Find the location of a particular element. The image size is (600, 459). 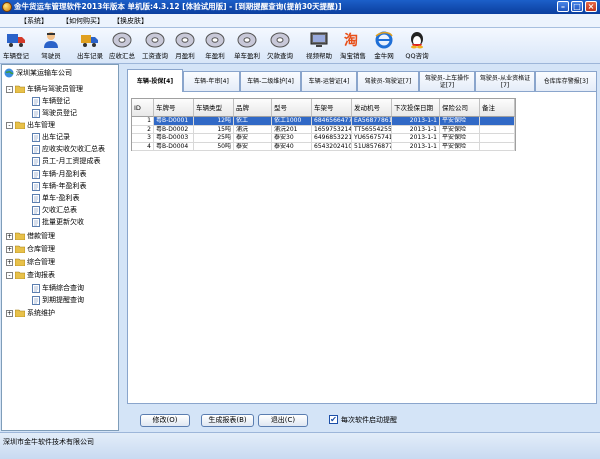

column-header: 备注 is located at coordinates (497, 108).